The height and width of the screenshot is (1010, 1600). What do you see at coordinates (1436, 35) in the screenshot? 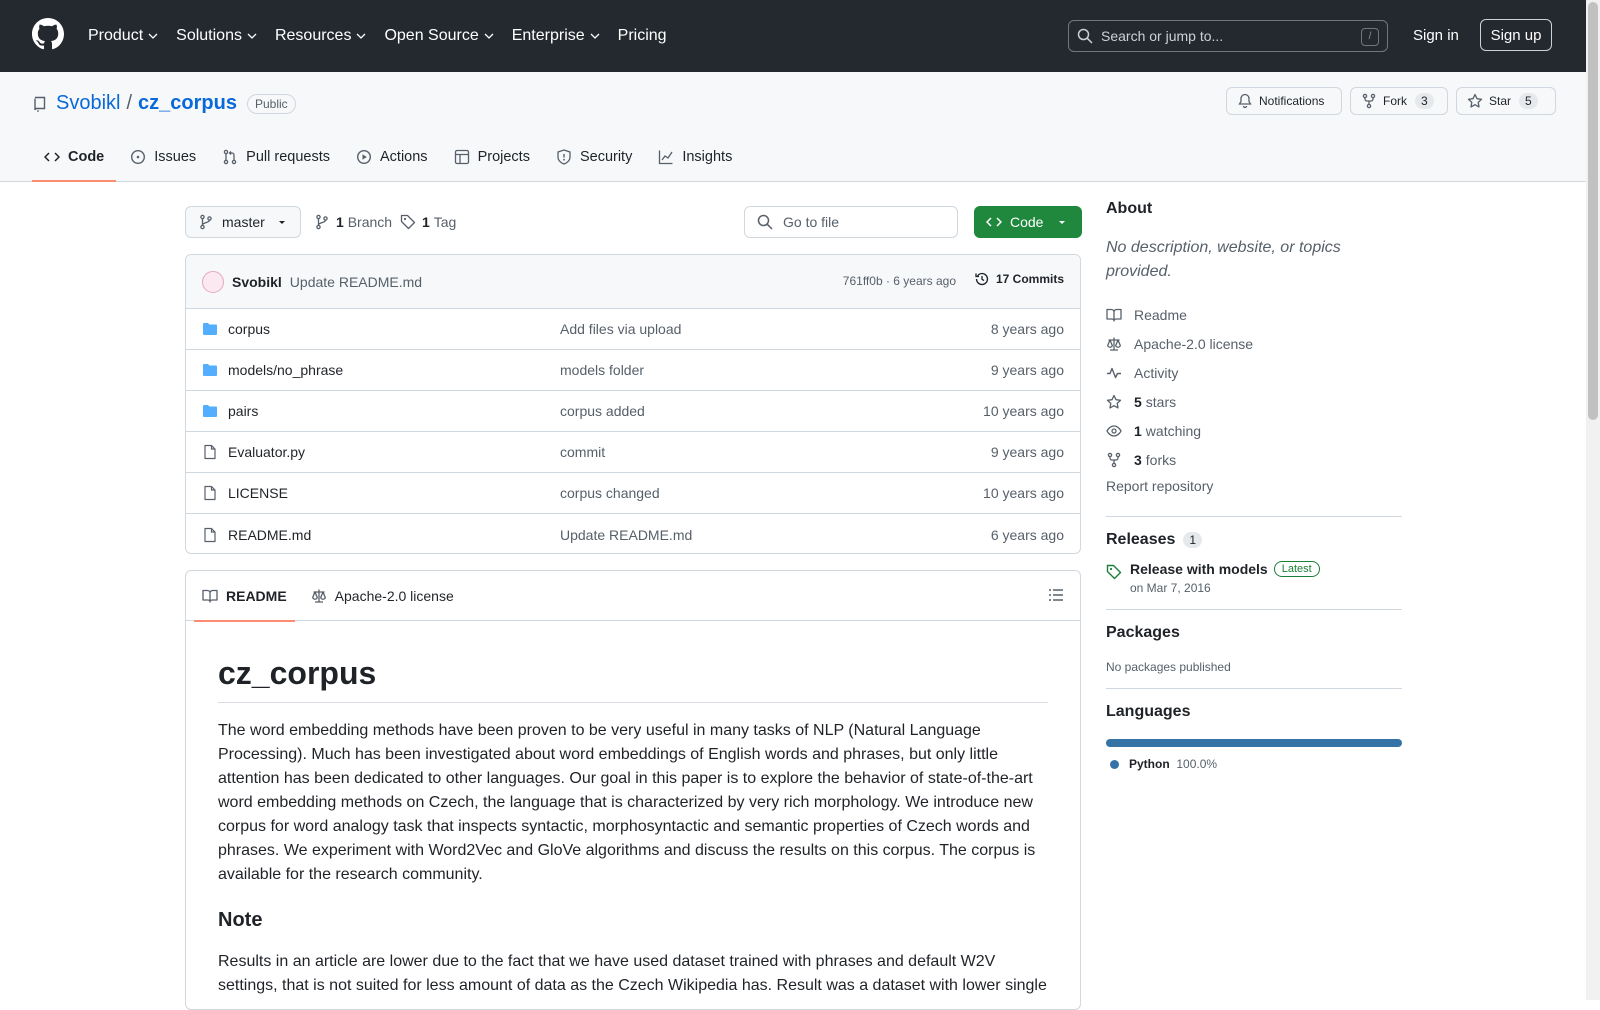
I see `sign-in-link: Sign in` at bounding box center [1436, 35].